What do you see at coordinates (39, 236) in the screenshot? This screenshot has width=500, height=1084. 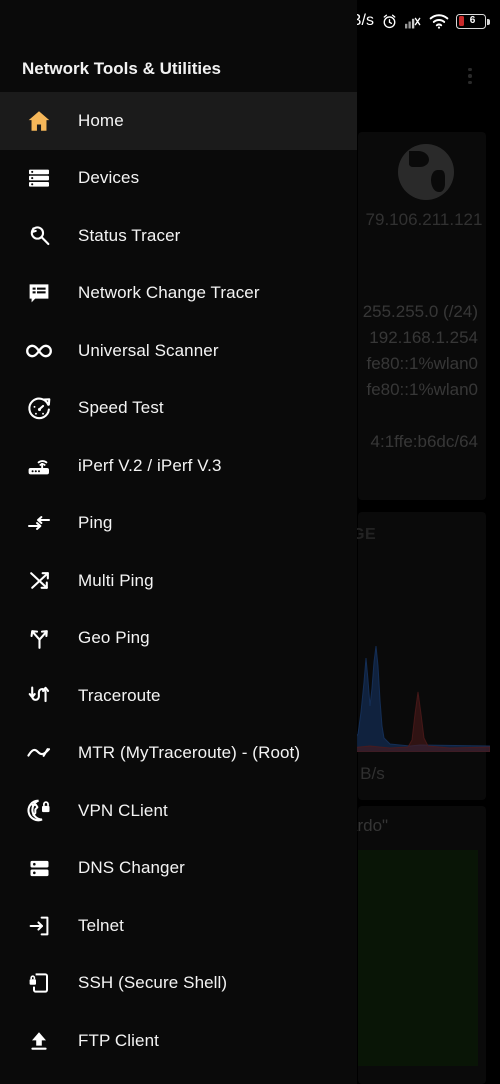 I see `search-history-icon` at bounding box center [39, 236].